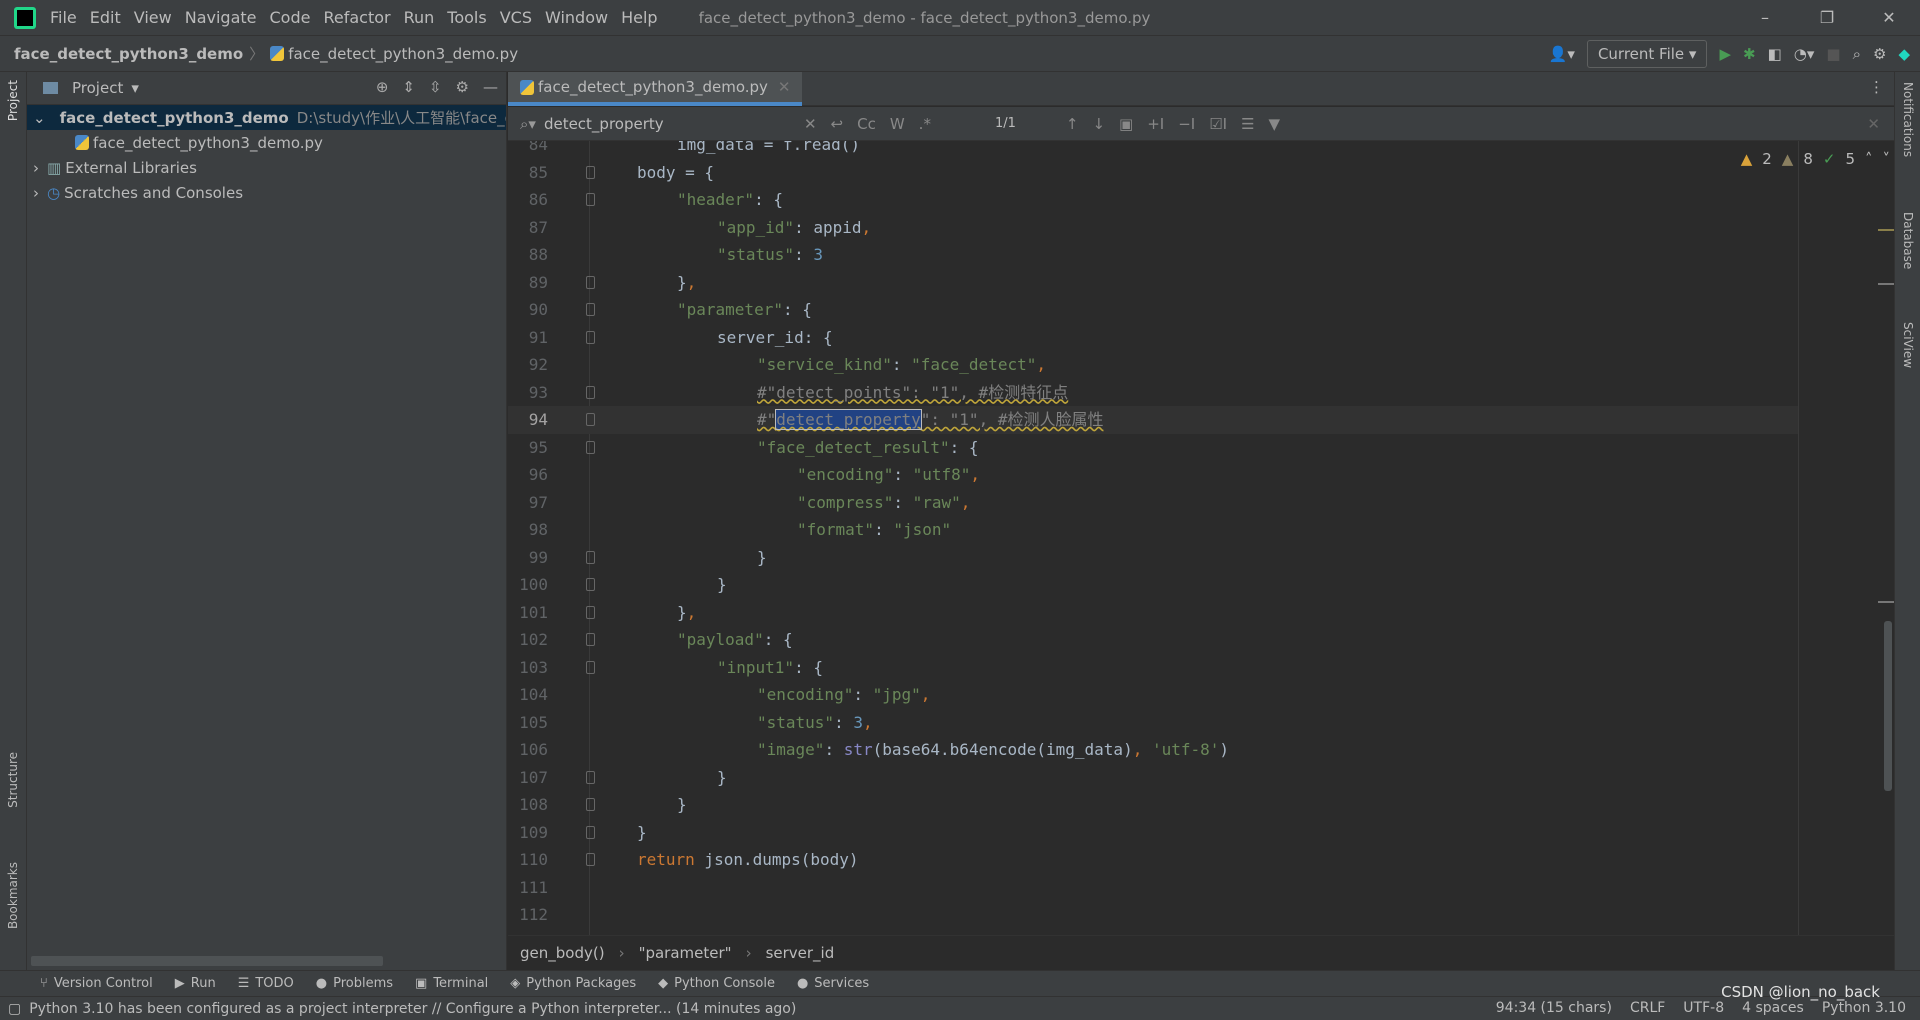 This screenshot has height=1020, width=1920. What do you see at coordinates (1153, 778) in the screenshot?
I see `code-line: 107}` at bounding box center [1153, 778].